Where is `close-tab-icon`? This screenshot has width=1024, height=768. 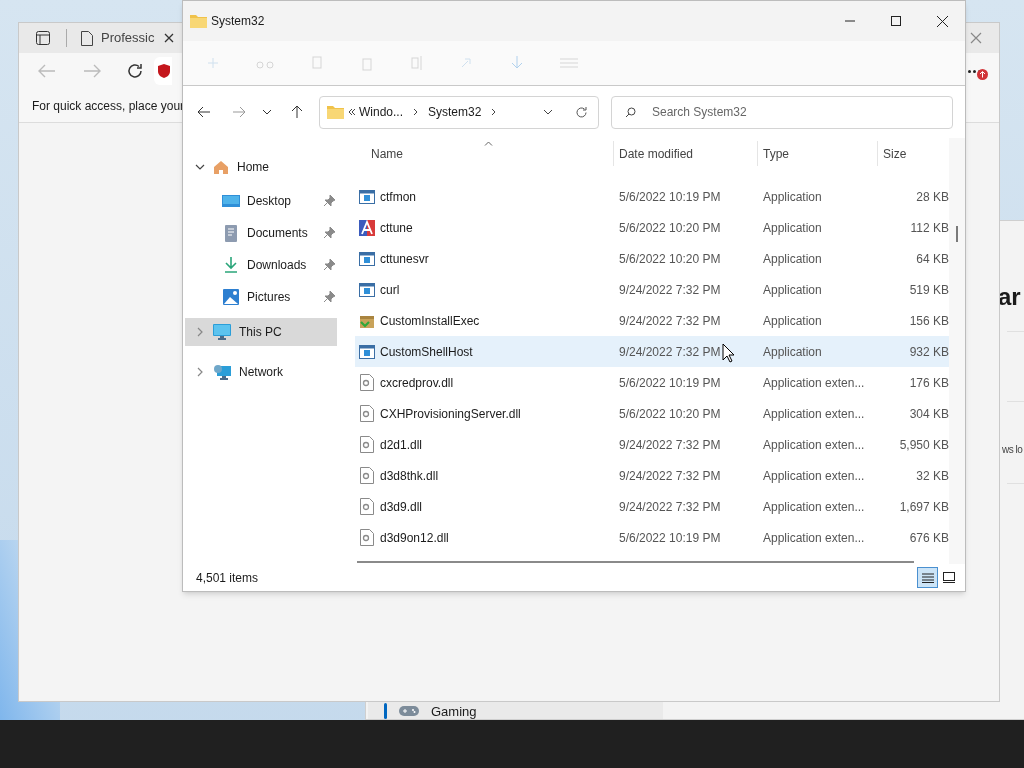
close-tab-icon is located at coordinates (169, 38).